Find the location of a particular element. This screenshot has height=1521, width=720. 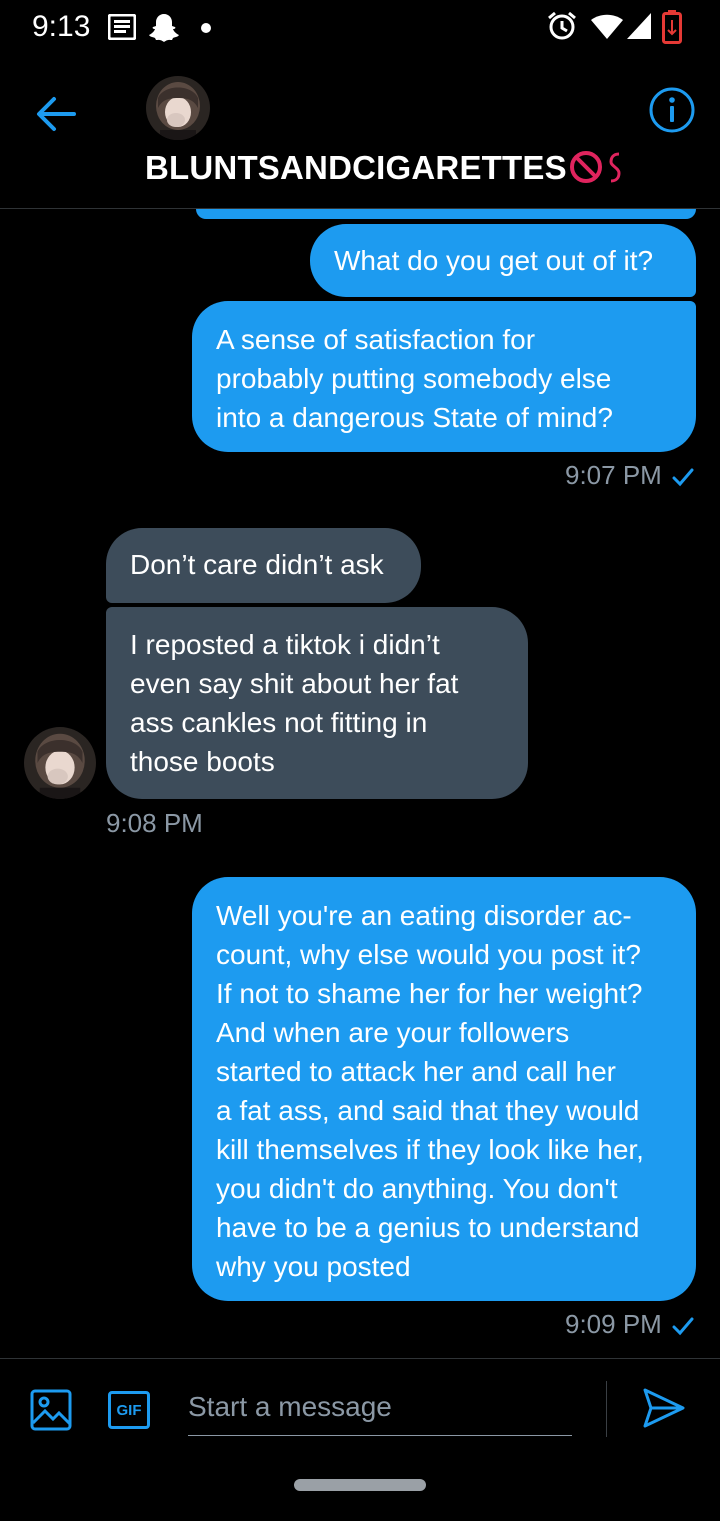

contact-name: BLUNTSANDCIGARETTES is located at coordinates (385, 168).